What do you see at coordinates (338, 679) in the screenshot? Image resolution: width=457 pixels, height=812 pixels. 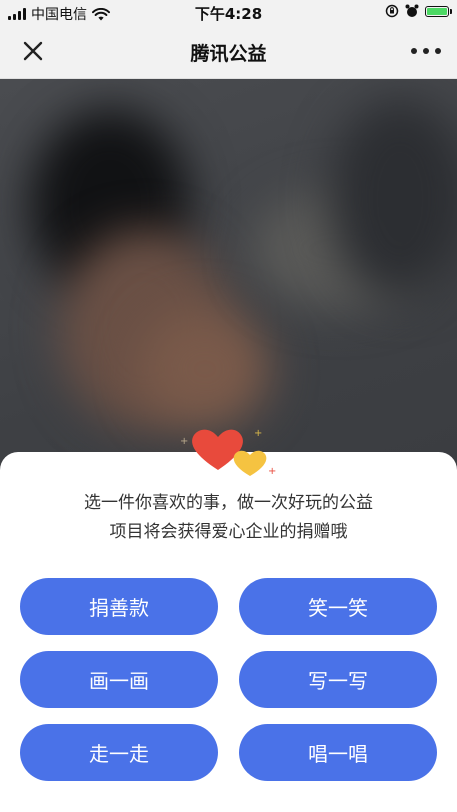 I see `write-button: 写一写` at bounding box center [338, 679].